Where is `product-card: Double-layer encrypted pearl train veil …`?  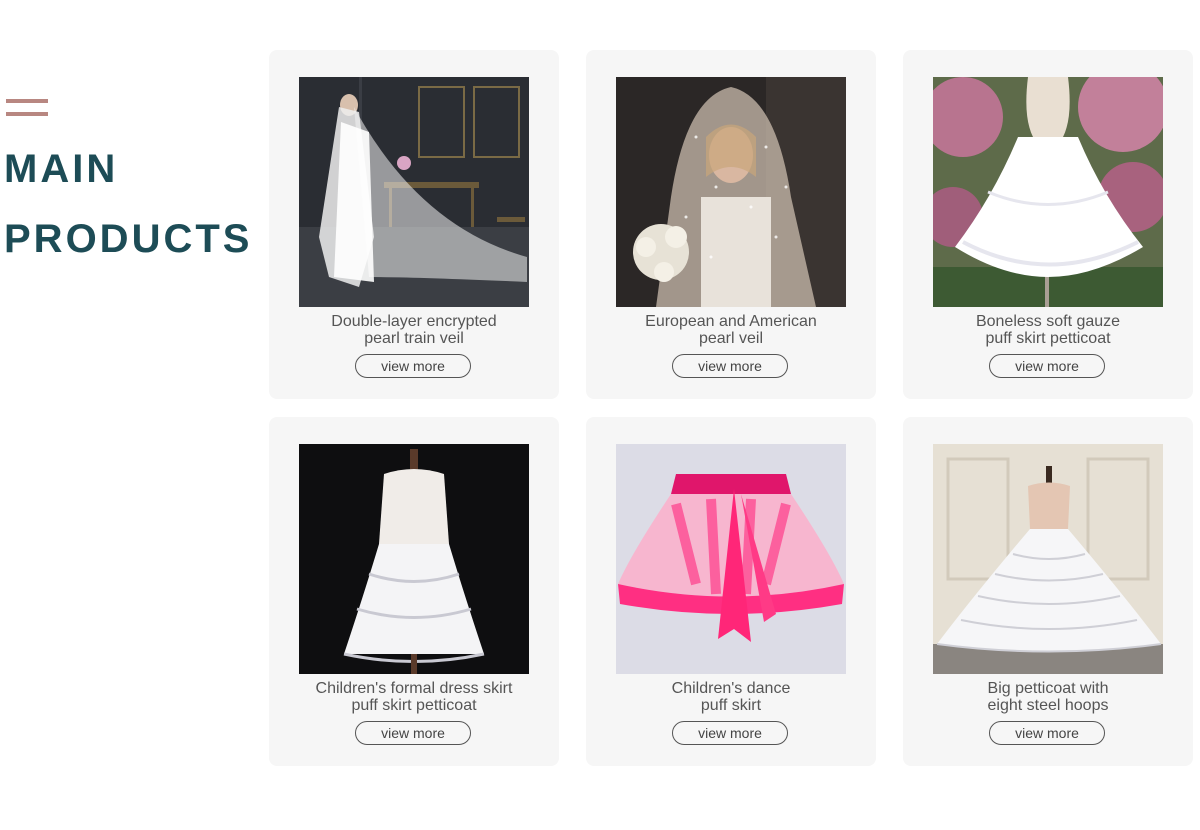
product-card: Double-layer encrypted pearl train veil … is located at coordinates (414, 224).